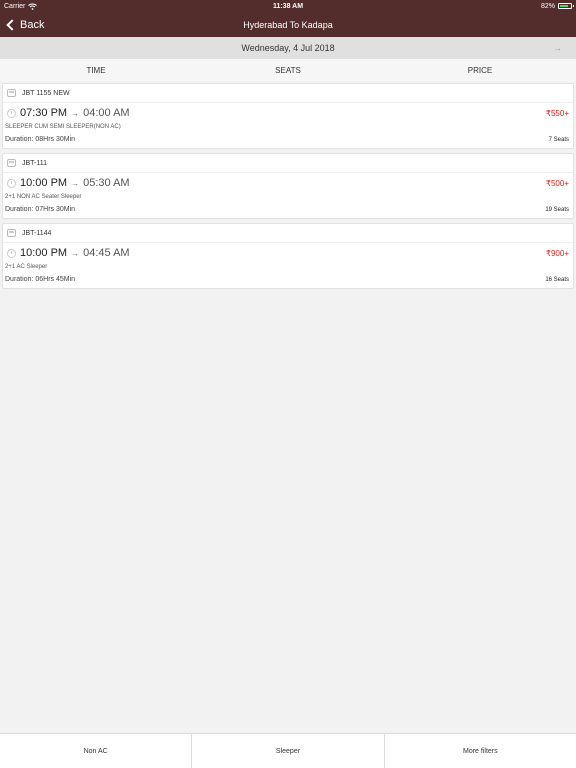  What do you see at coordinates (557, 113) in the screenshot?
I see `price: ₹550+` at bounding box center [557, 113].